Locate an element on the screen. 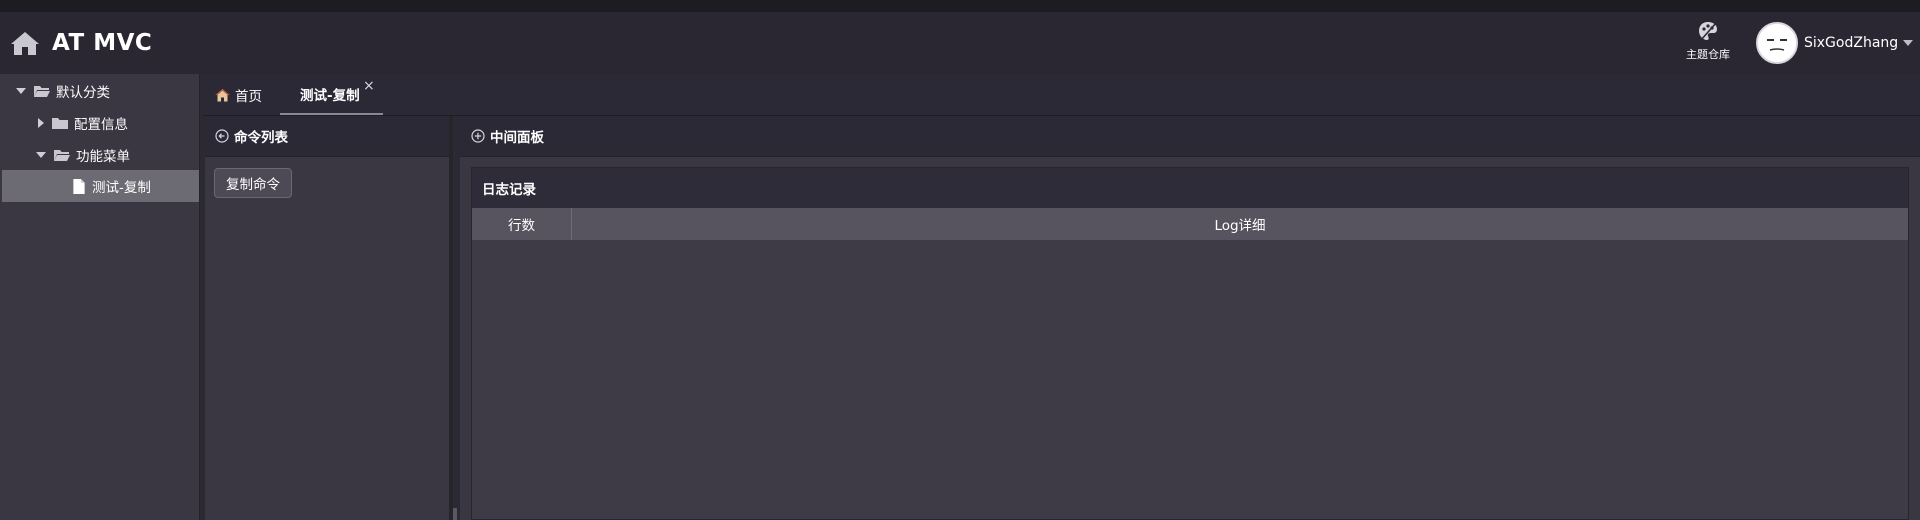  tree-item-config-info: 配置信息 is located at coordinates (83, 123).